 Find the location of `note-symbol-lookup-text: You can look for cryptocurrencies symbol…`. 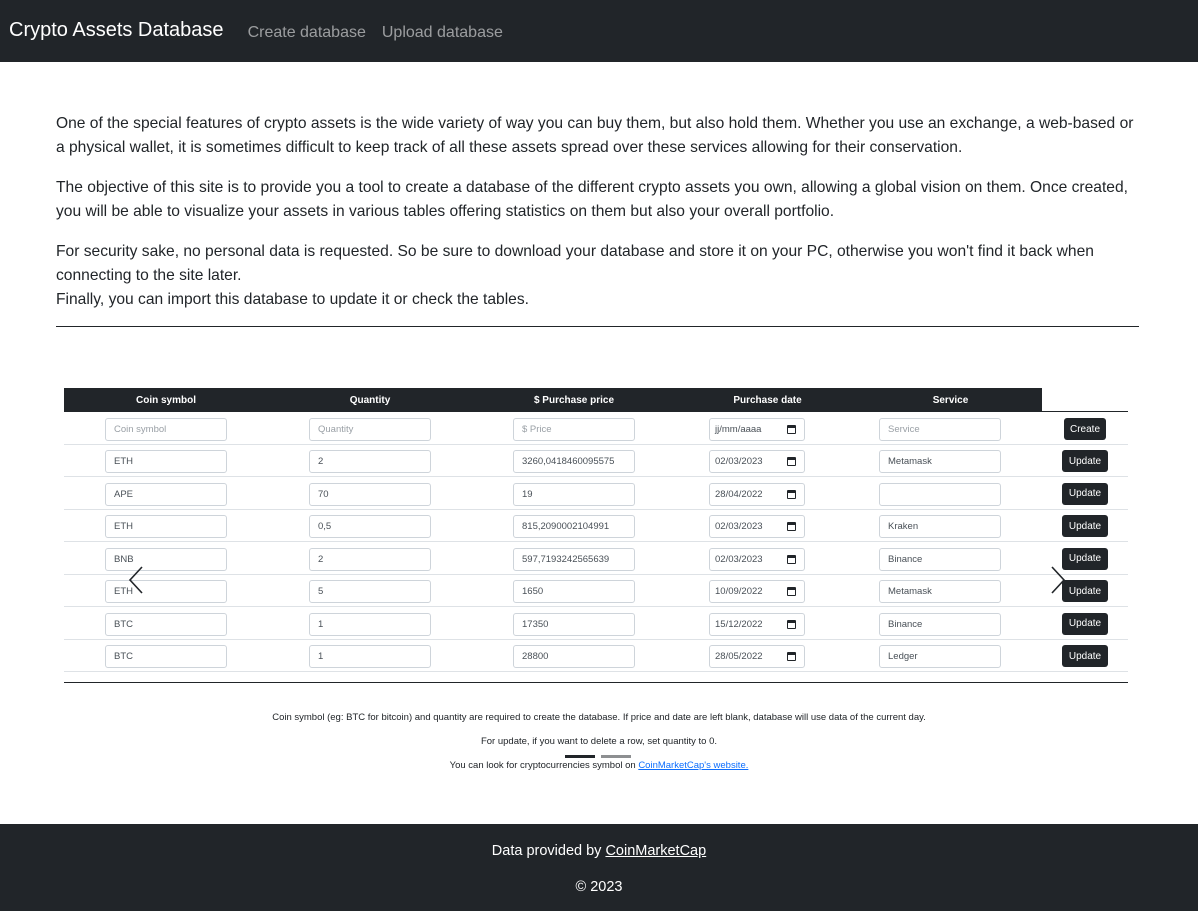

note-symbol-lookup-text: You can look for cryptocurrencies symbol… is located at coordinates (544, 765).